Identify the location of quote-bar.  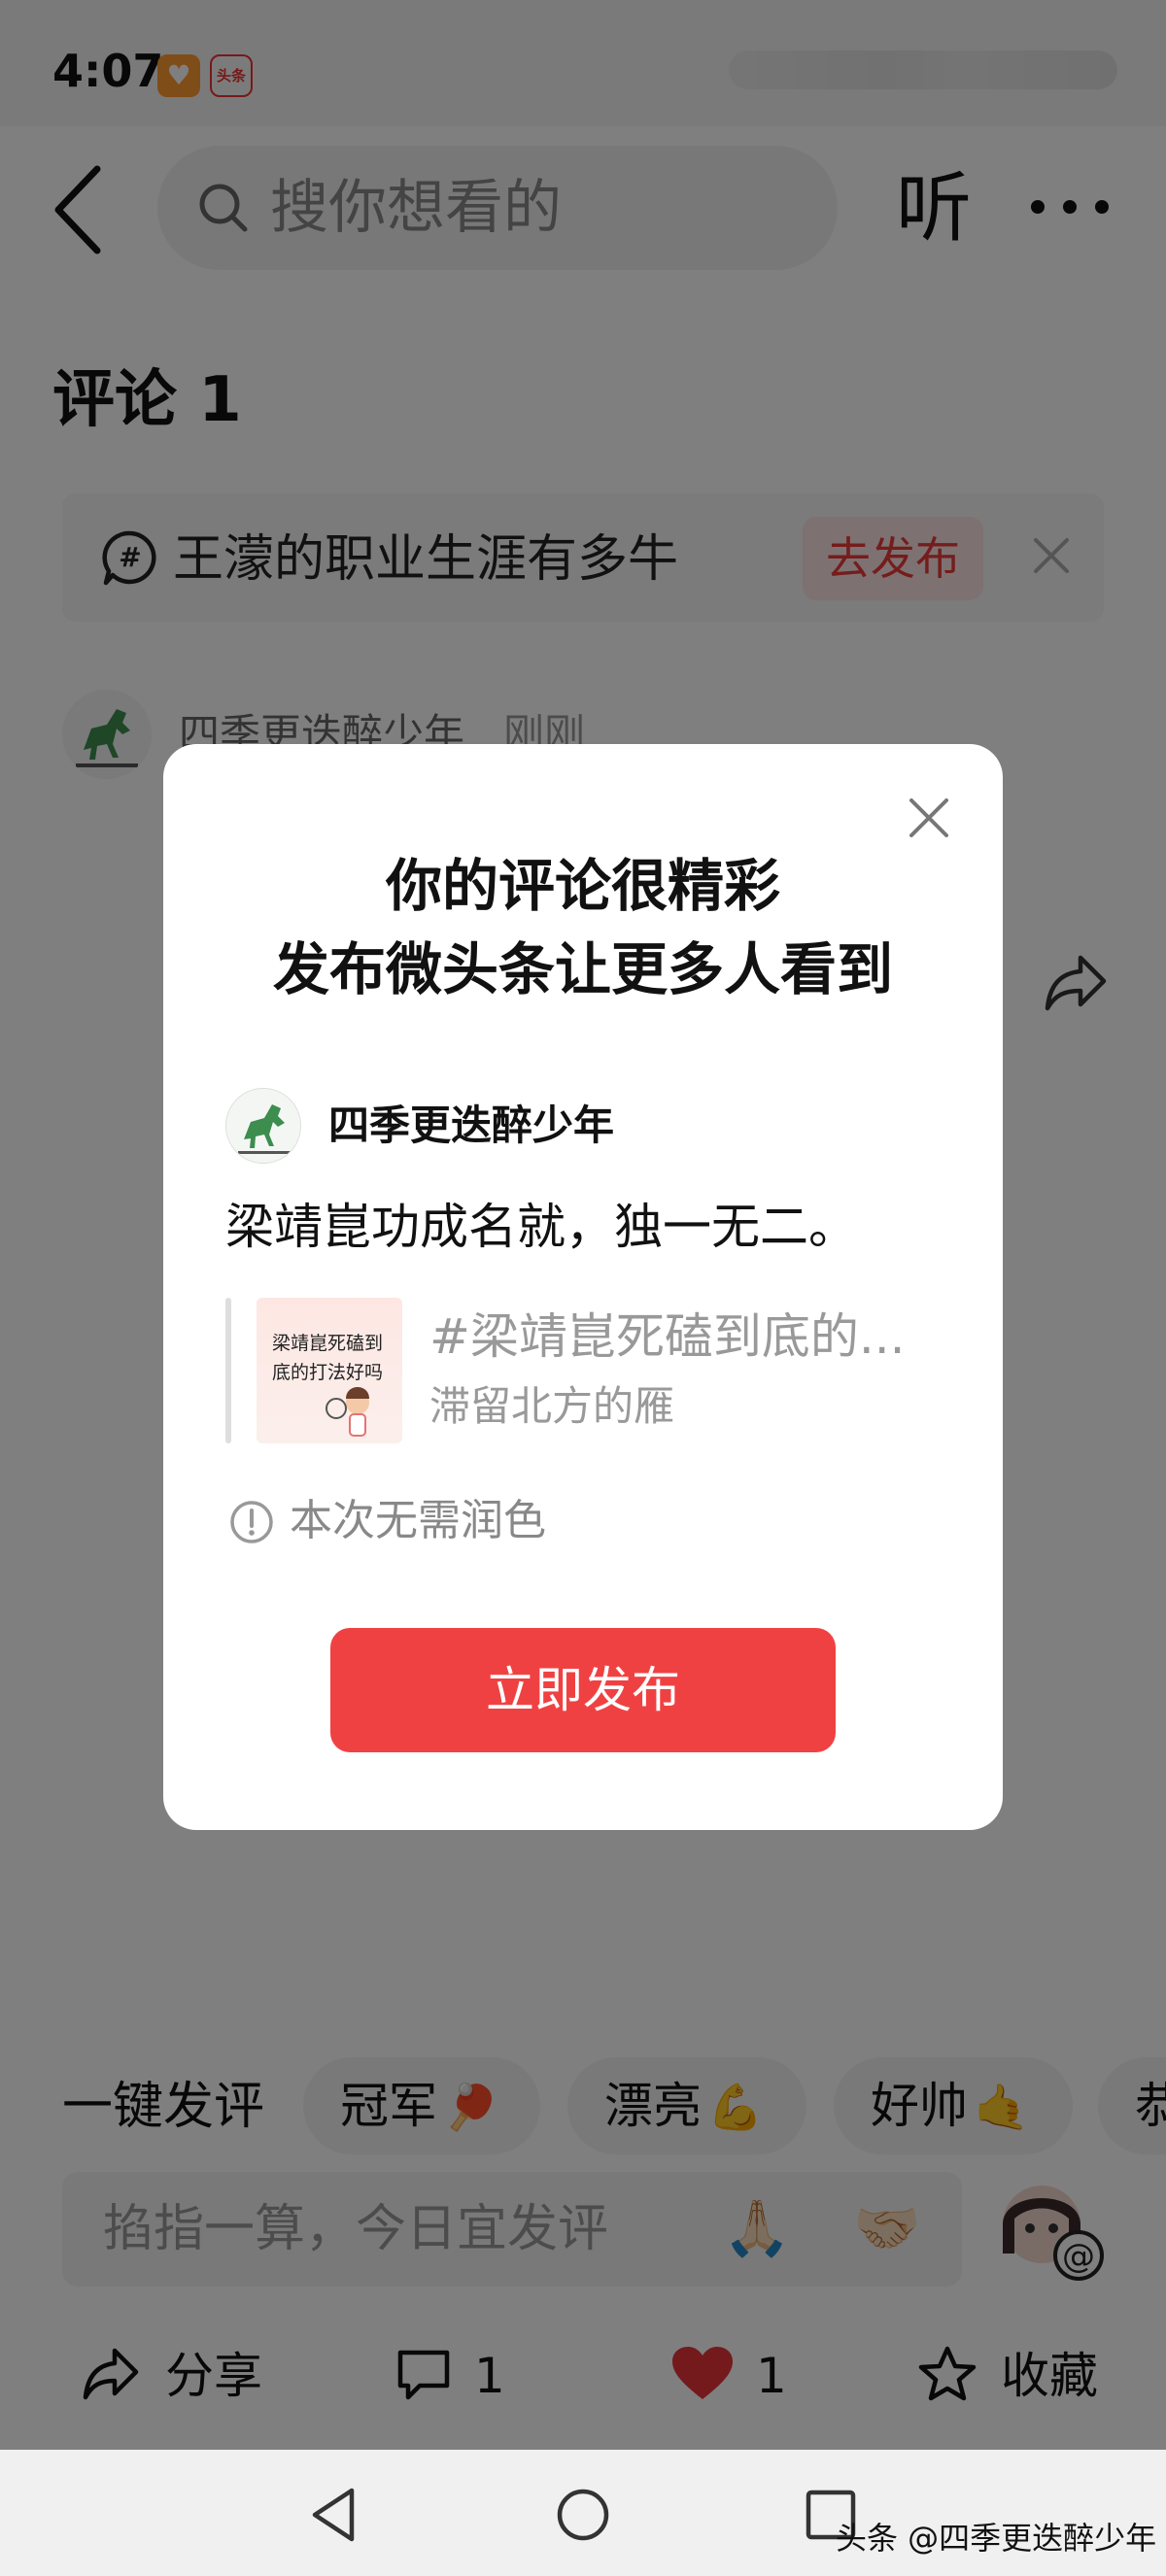
(228, 1370).